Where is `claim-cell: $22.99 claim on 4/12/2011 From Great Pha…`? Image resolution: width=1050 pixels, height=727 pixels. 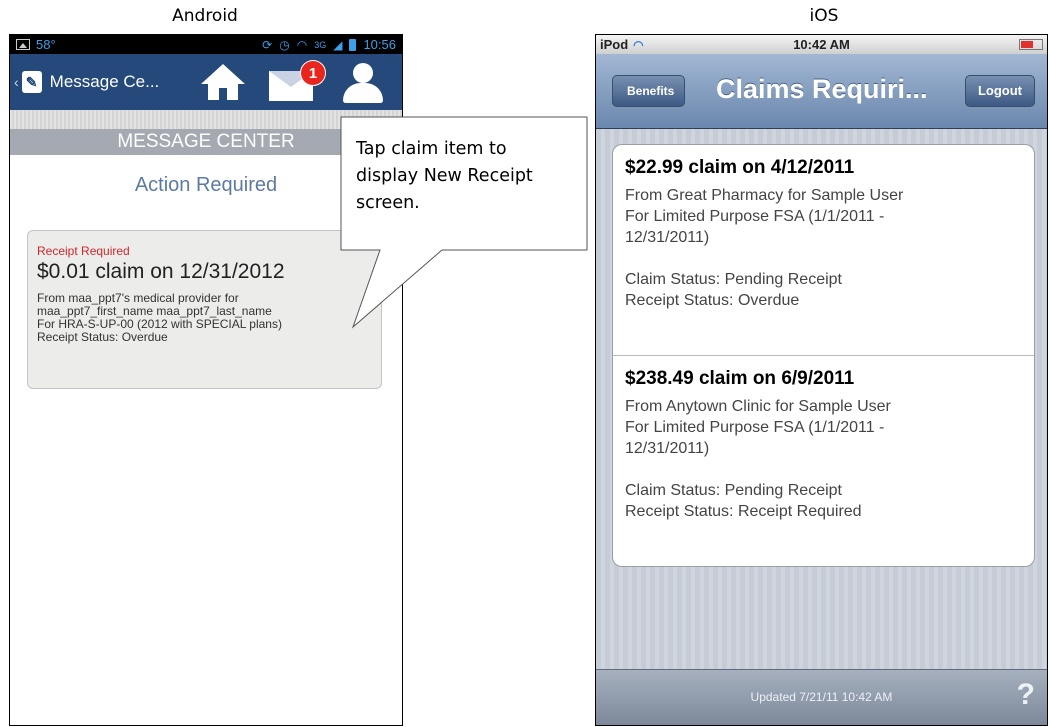 claim-cell: $22.99 claim on 4/12/2011 From Great Pha… is located at coordinates (823, 250).